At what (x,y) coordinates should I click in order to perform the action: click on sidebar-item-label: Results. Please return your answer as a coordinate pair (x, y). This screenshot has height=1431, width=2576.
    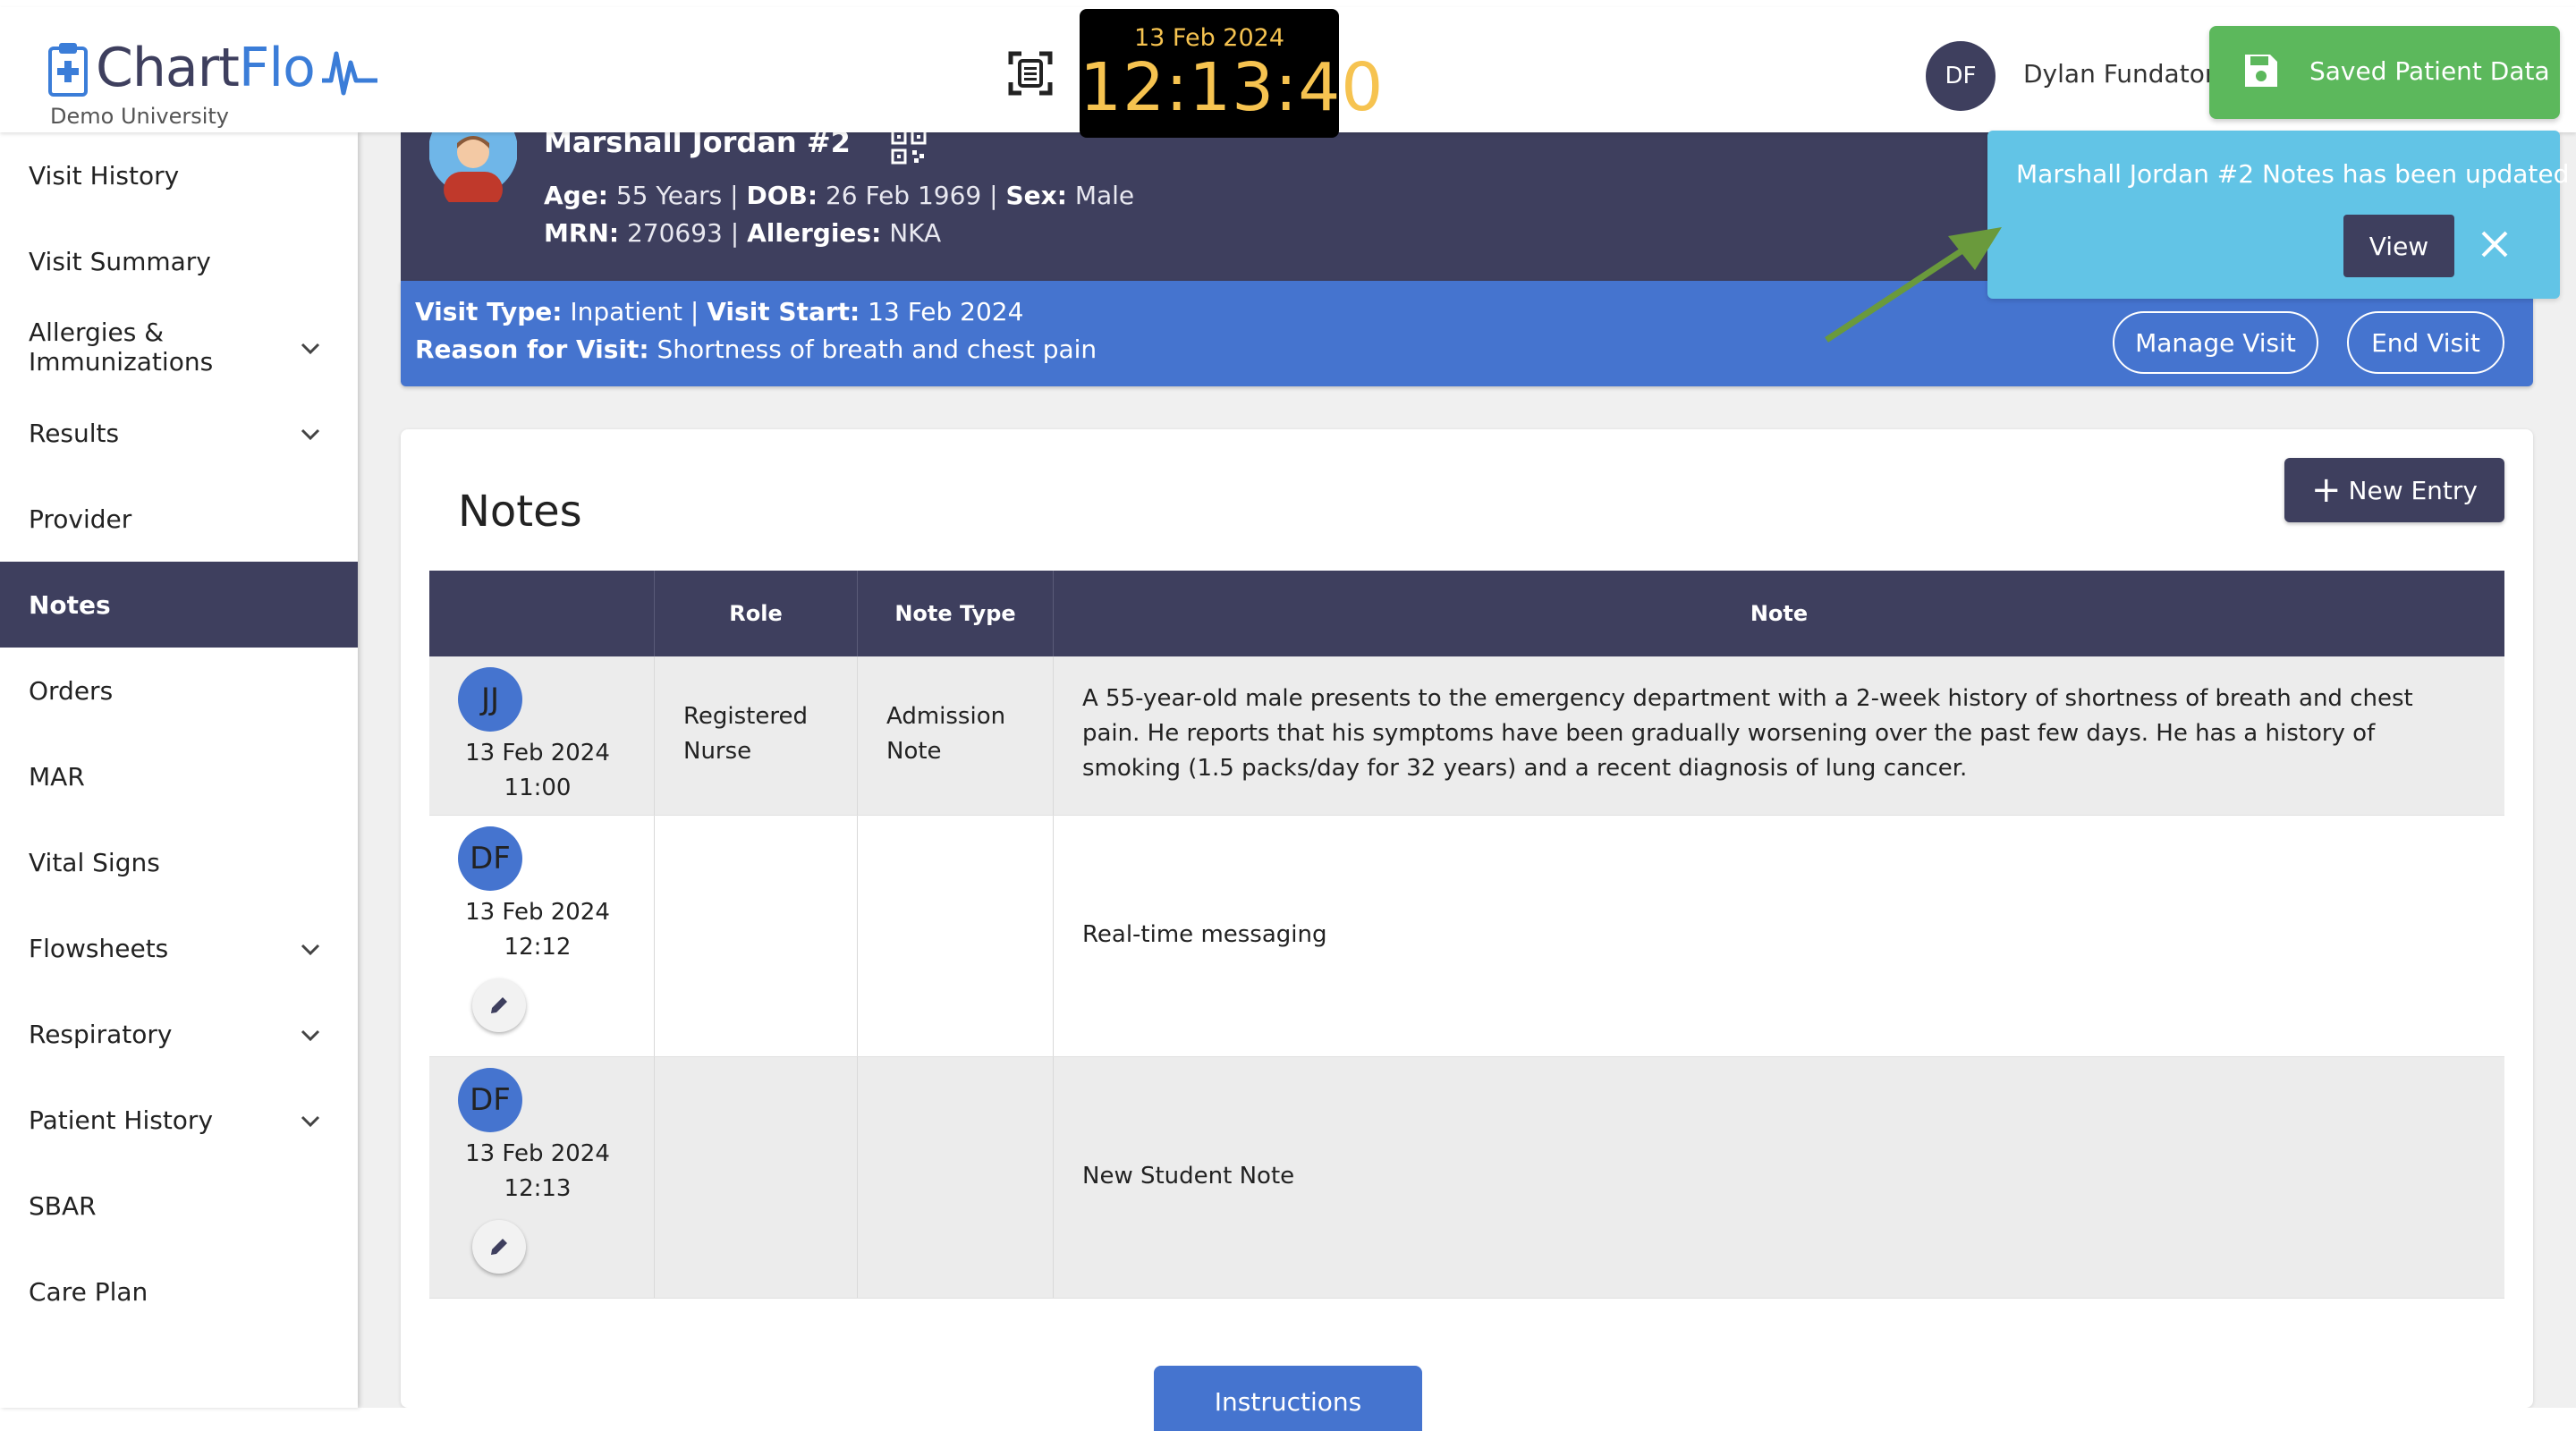
    Looking at the image, I should click on (74, 433).